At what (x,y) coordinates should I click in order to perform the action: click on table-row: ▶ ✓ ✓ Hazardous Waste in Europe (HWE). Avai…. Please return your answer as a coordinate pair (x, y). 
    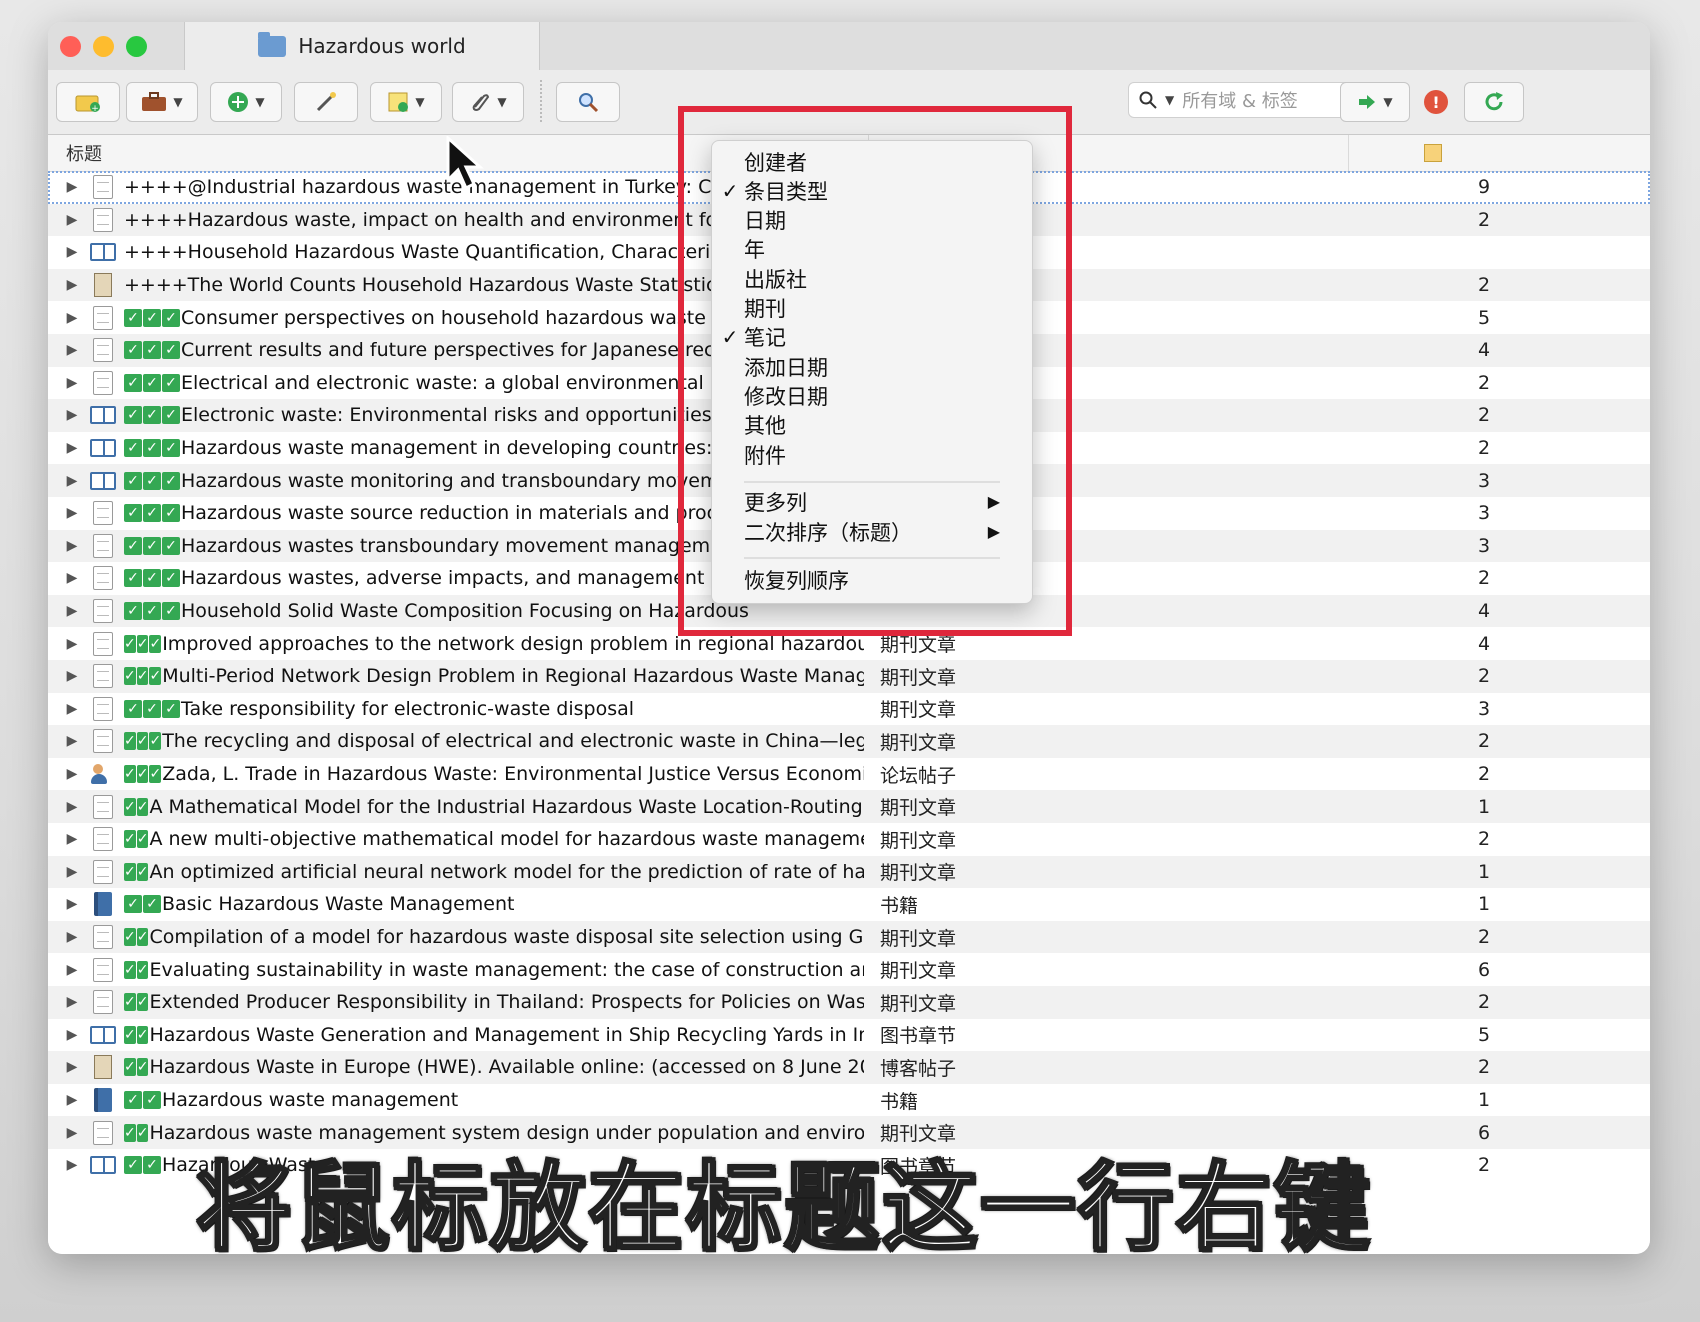
    Looking at the image, I should click on (849, 1067).